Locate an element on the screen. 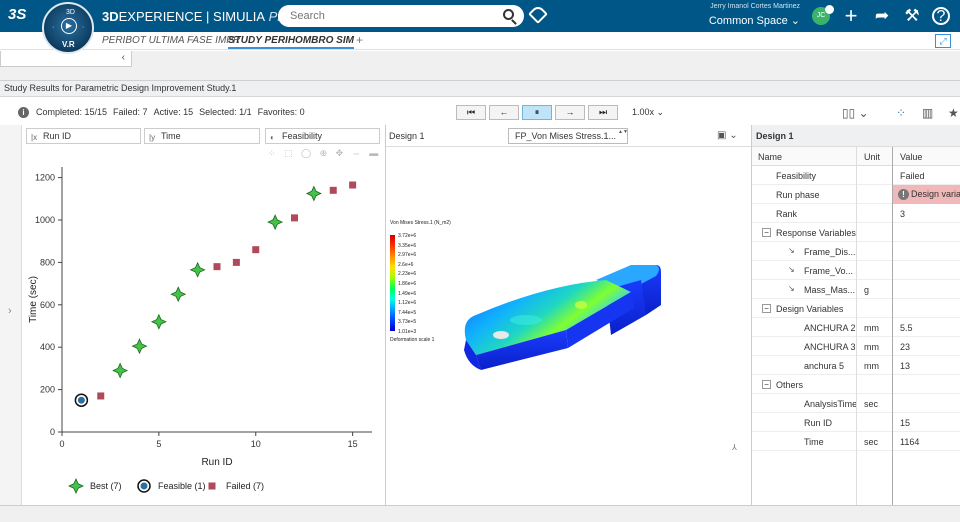  y-tick-label: 600 is located at coordinates (47, 305).